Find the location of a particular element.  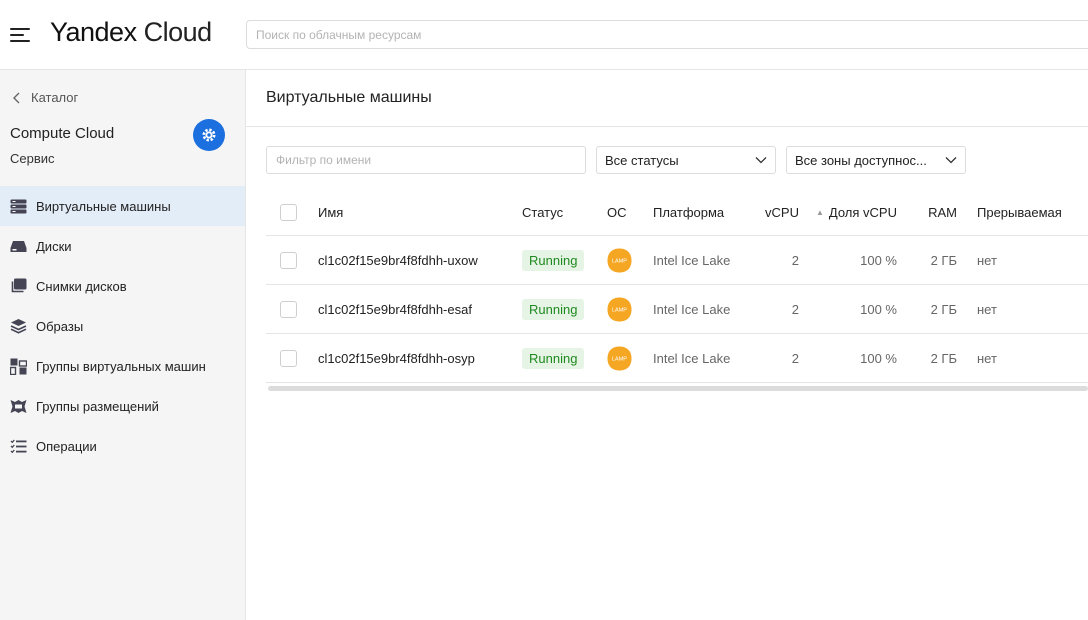

hamburger-menu-icon is located at coordinates (20, 34).